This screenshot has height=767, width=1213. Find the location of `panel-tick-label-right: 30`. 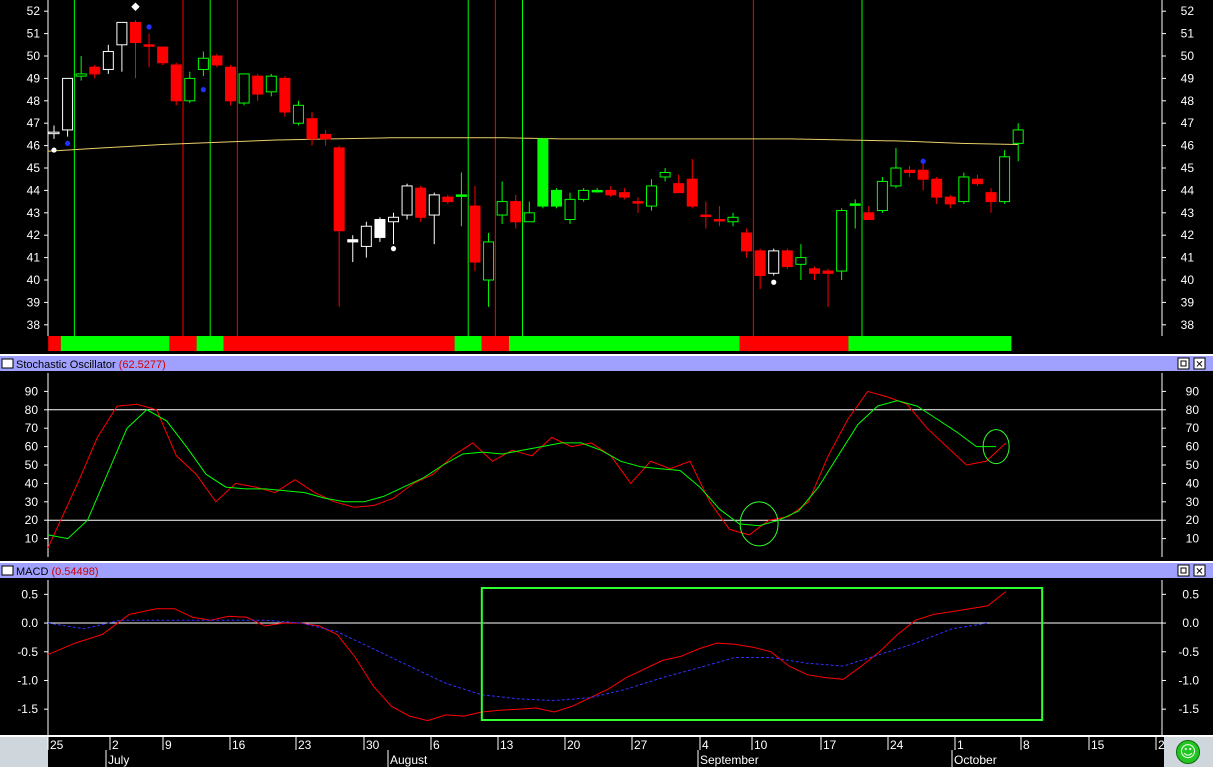

panel-tick-label-right: 30 is located at coordinates (1193, 502).